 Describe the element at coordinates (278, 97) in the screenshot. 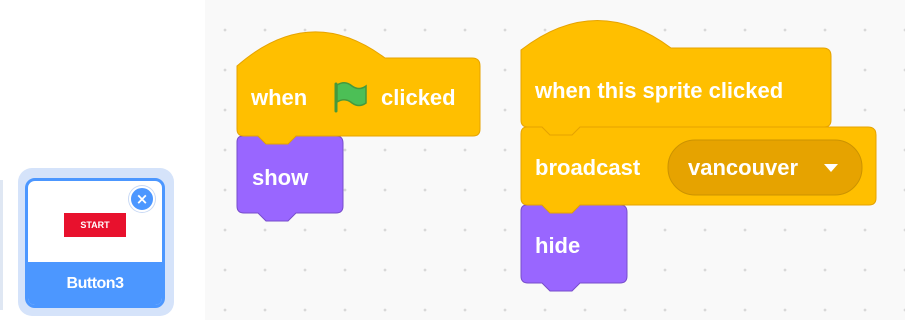

I see `when-label: when` at that location.